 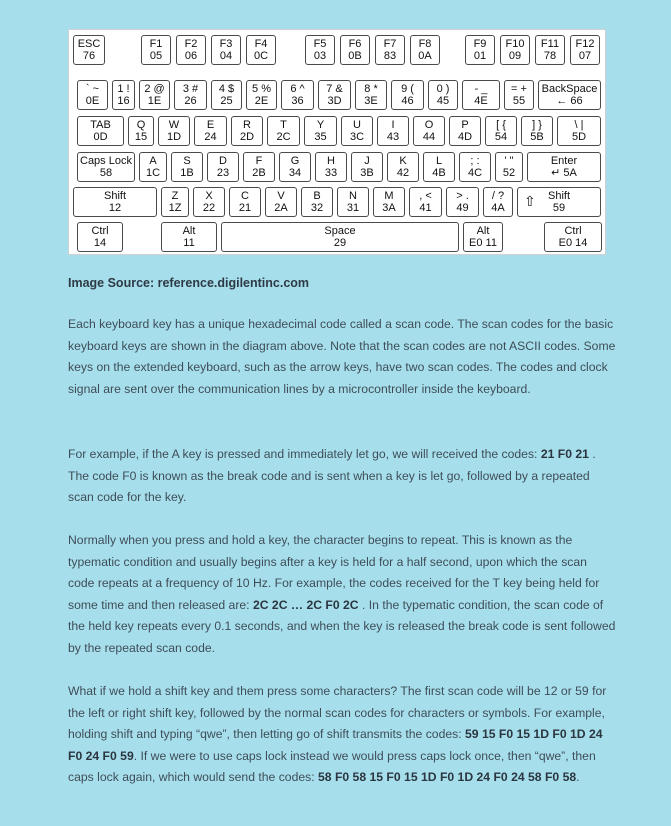 What do you see at coordinates (550, 56) in the screenshot?
I see `scan-code: 78` at bounding box center [550, 56].